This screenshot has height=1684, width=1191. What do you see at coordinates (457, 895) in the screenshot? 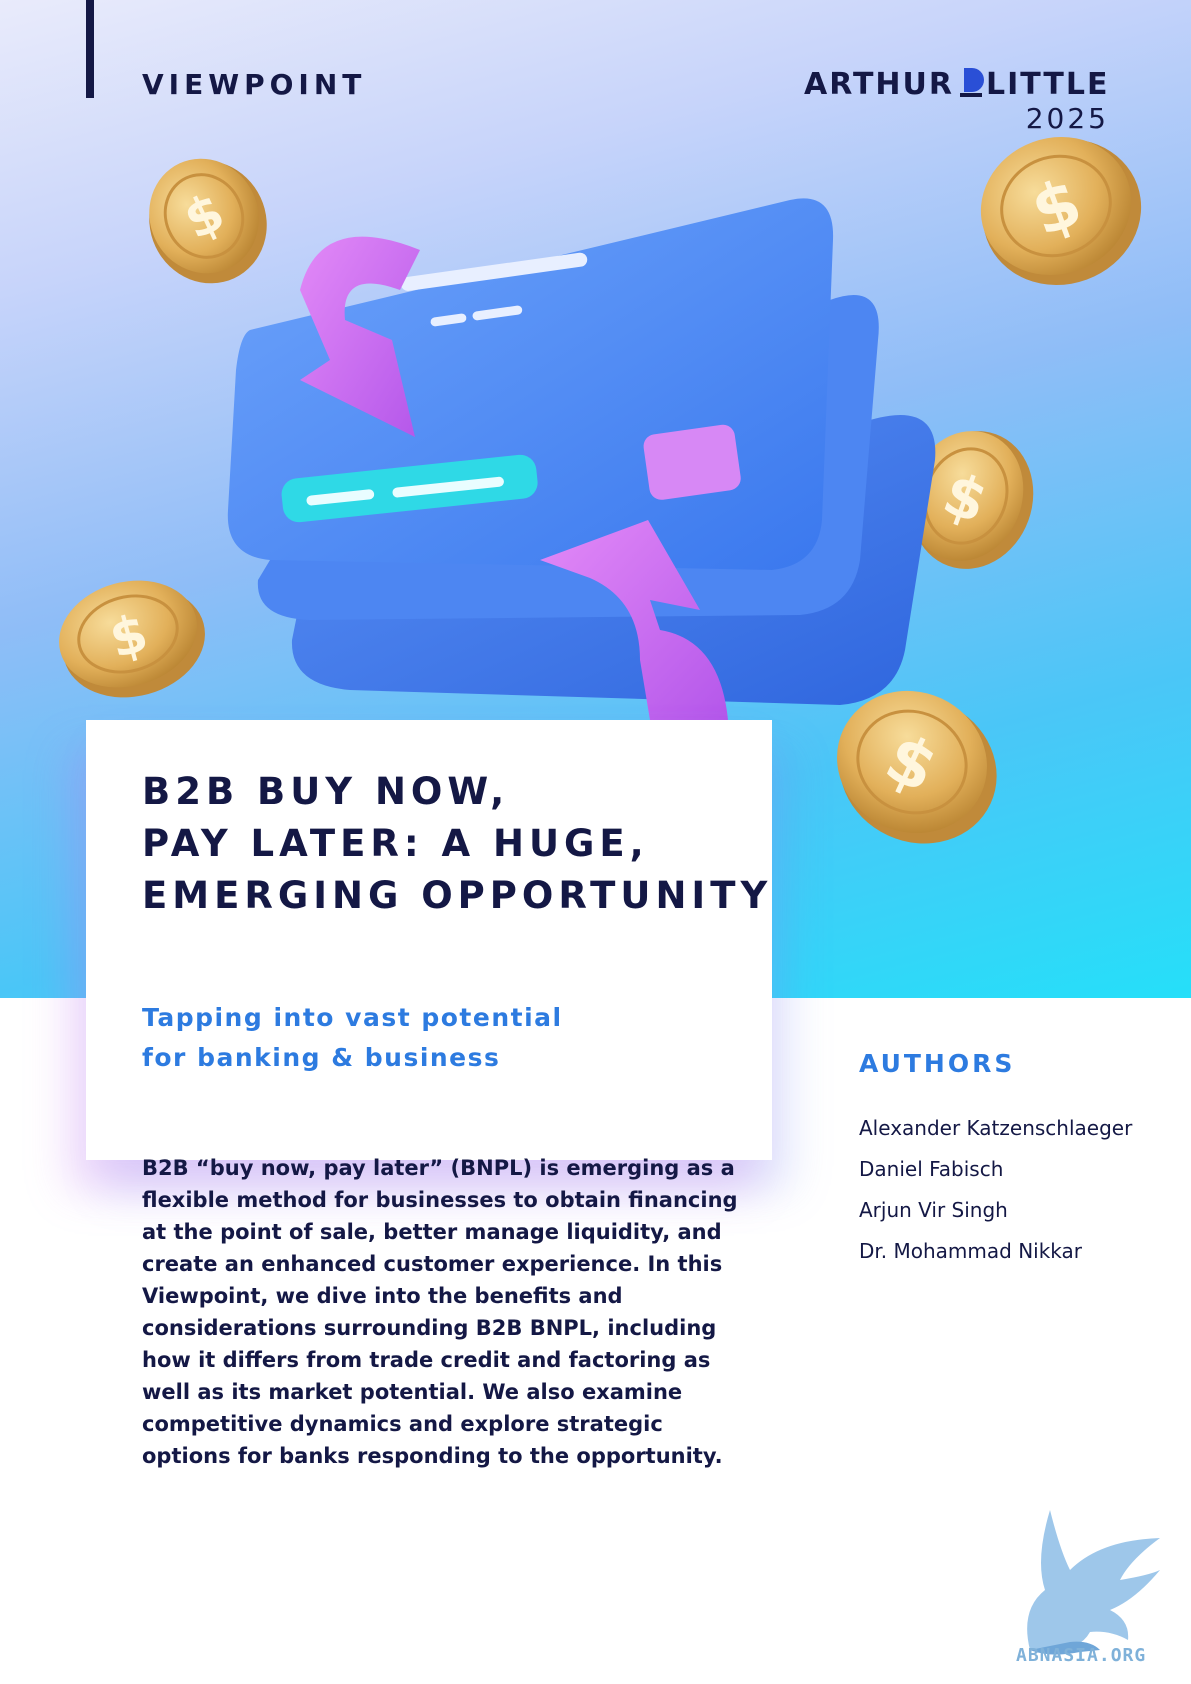
I see `report-title-line-3: EMERGING OPPORTUNITY` at bounding box center [457, 895].